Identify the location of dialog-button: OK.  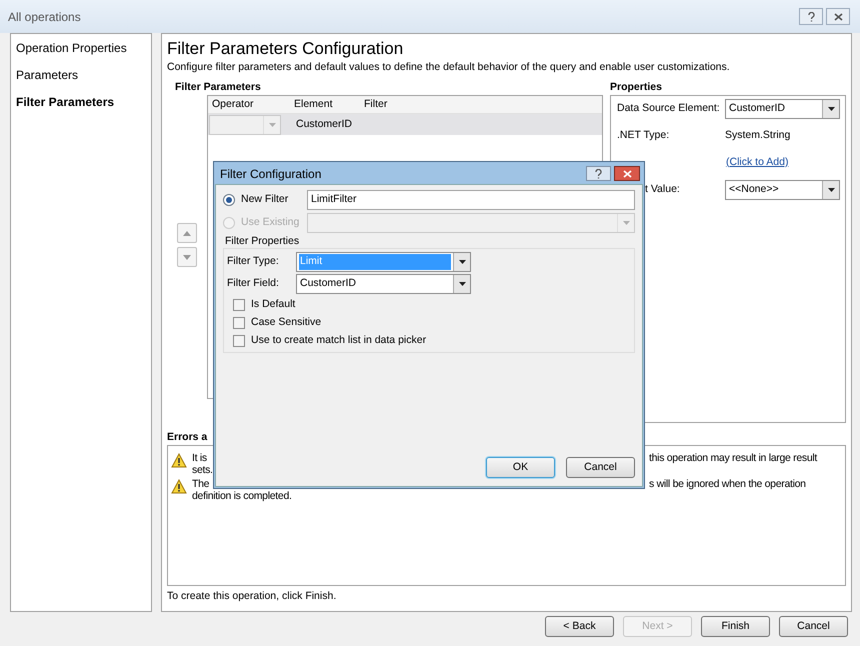
(520, 467).